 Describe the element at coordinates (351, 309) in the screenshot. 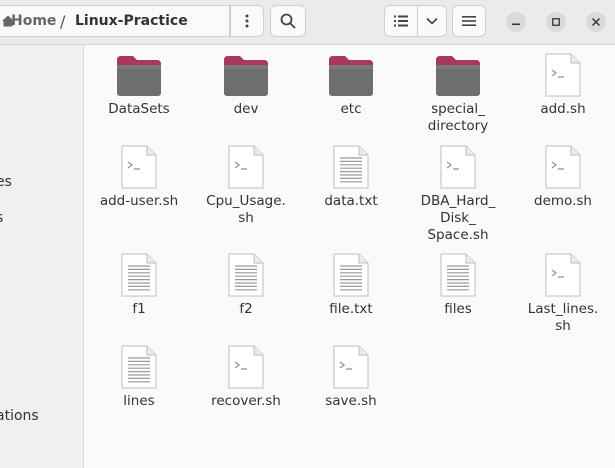

I see `file-name-label: file.txt` at that location.